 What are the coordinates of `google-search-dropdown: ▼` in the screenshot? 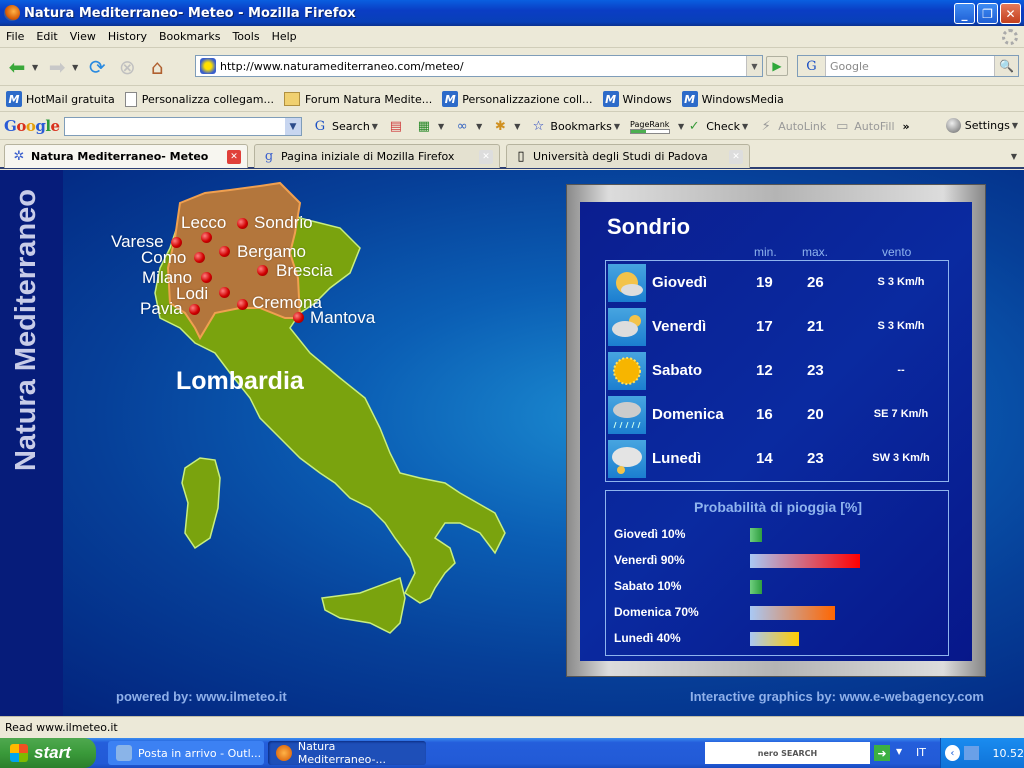 It's located at (293, 126).